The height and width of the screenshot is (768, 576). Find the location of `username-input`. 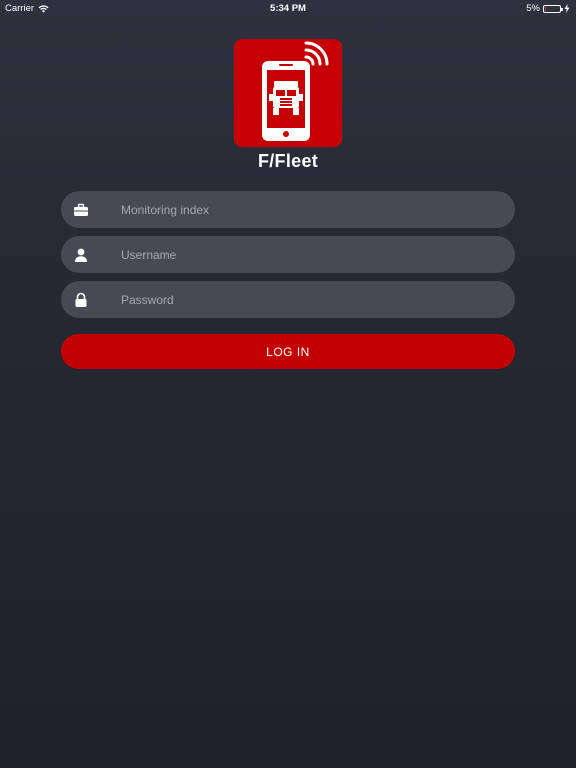

username-input is located at coordinates (311, 254).